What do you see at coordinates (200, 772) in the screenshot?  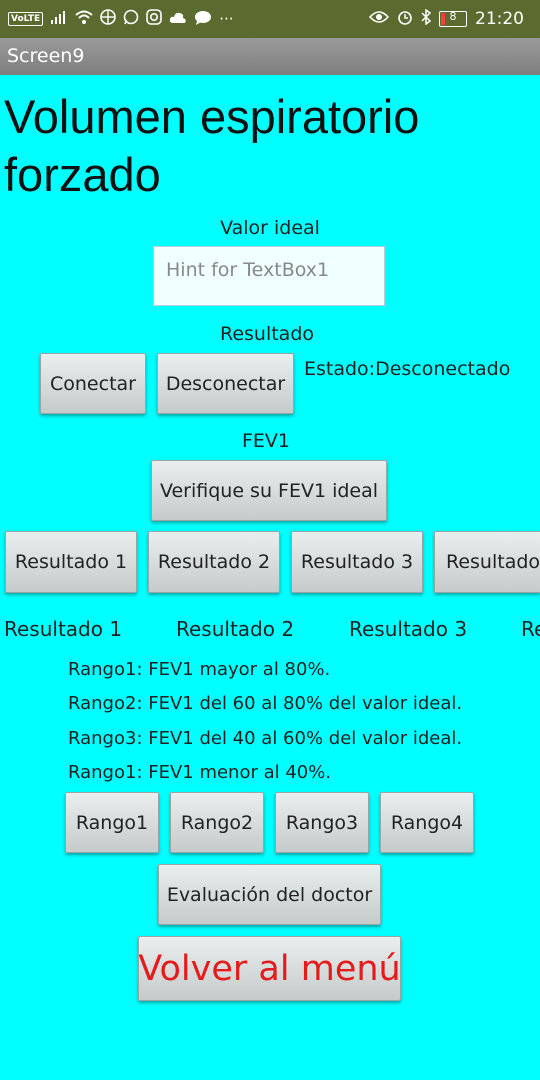 I see `rango-4-text: Rango1: FEV1 menor al 40%.` at bounding box center [200, 772].